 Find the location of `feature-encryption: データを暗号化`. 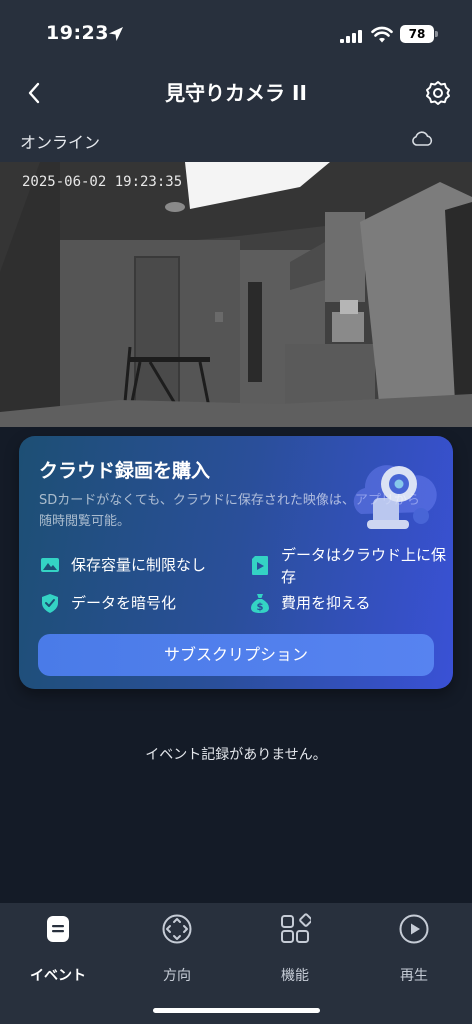

feature-encryption: データを暗号化 is located at coordinates (139, 603).